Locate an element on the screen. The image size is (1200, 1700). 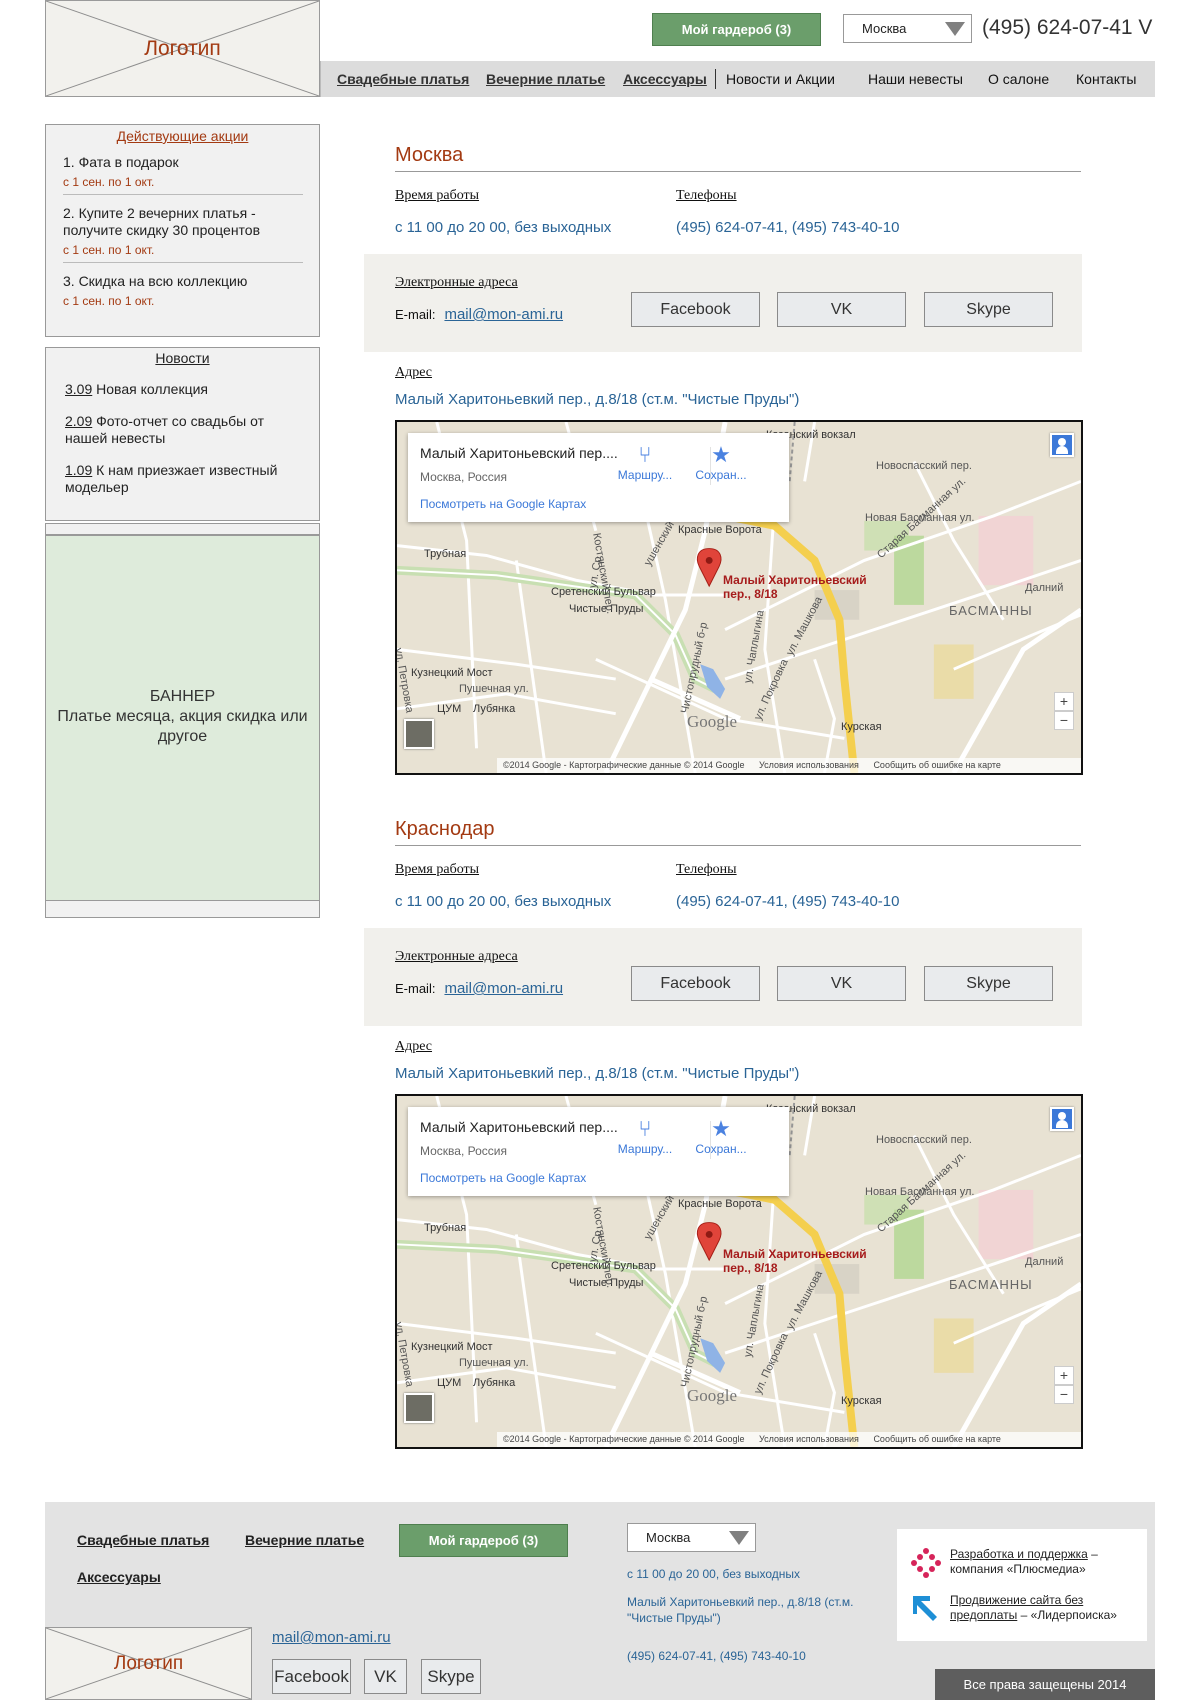
map-label: Курская is located at coordinates (861, 1401).